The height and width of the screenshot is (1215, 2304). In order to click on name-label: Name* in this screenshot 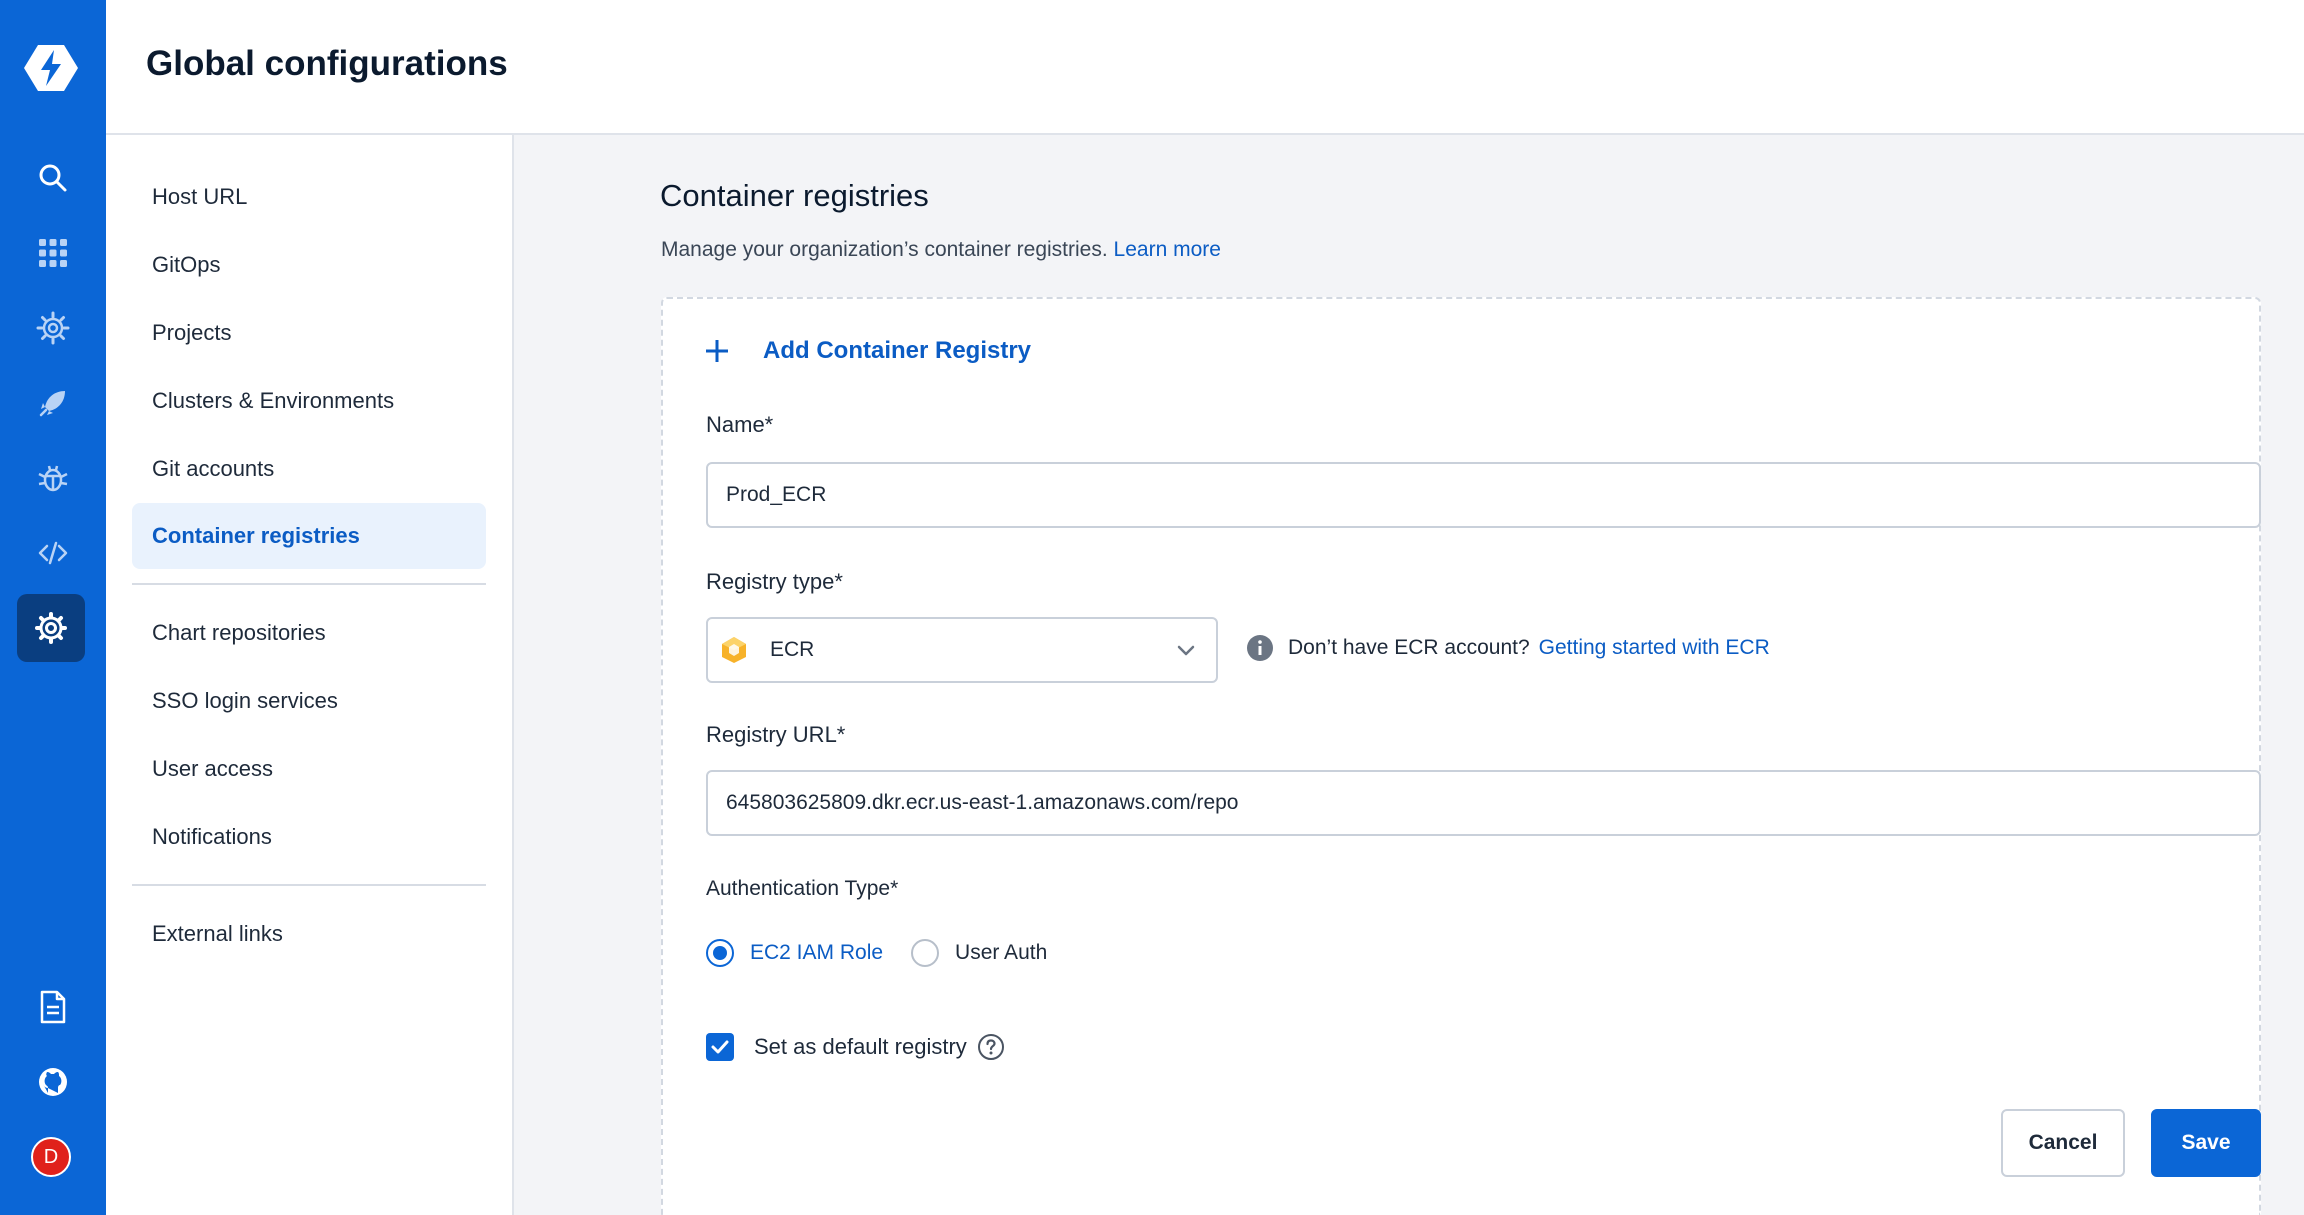, I will do `click(740, 424)`.